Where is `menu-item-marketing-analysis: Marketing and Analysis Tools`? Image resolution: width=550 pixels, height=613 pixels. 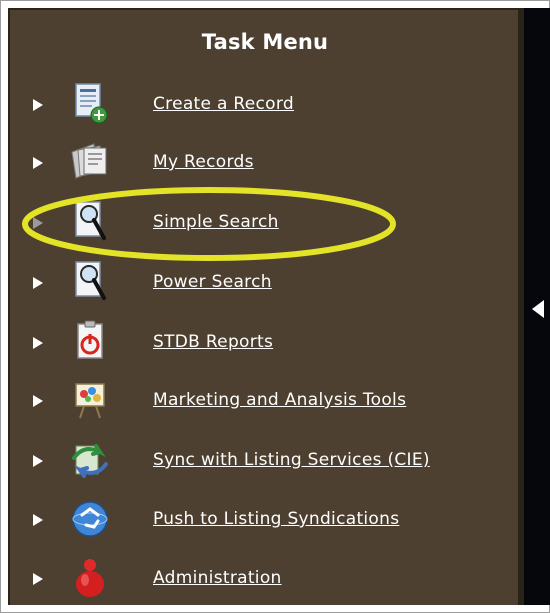 menu-item-marketing-analysis: Marketing and Analysis Tools is located at coordinates (260, 403).